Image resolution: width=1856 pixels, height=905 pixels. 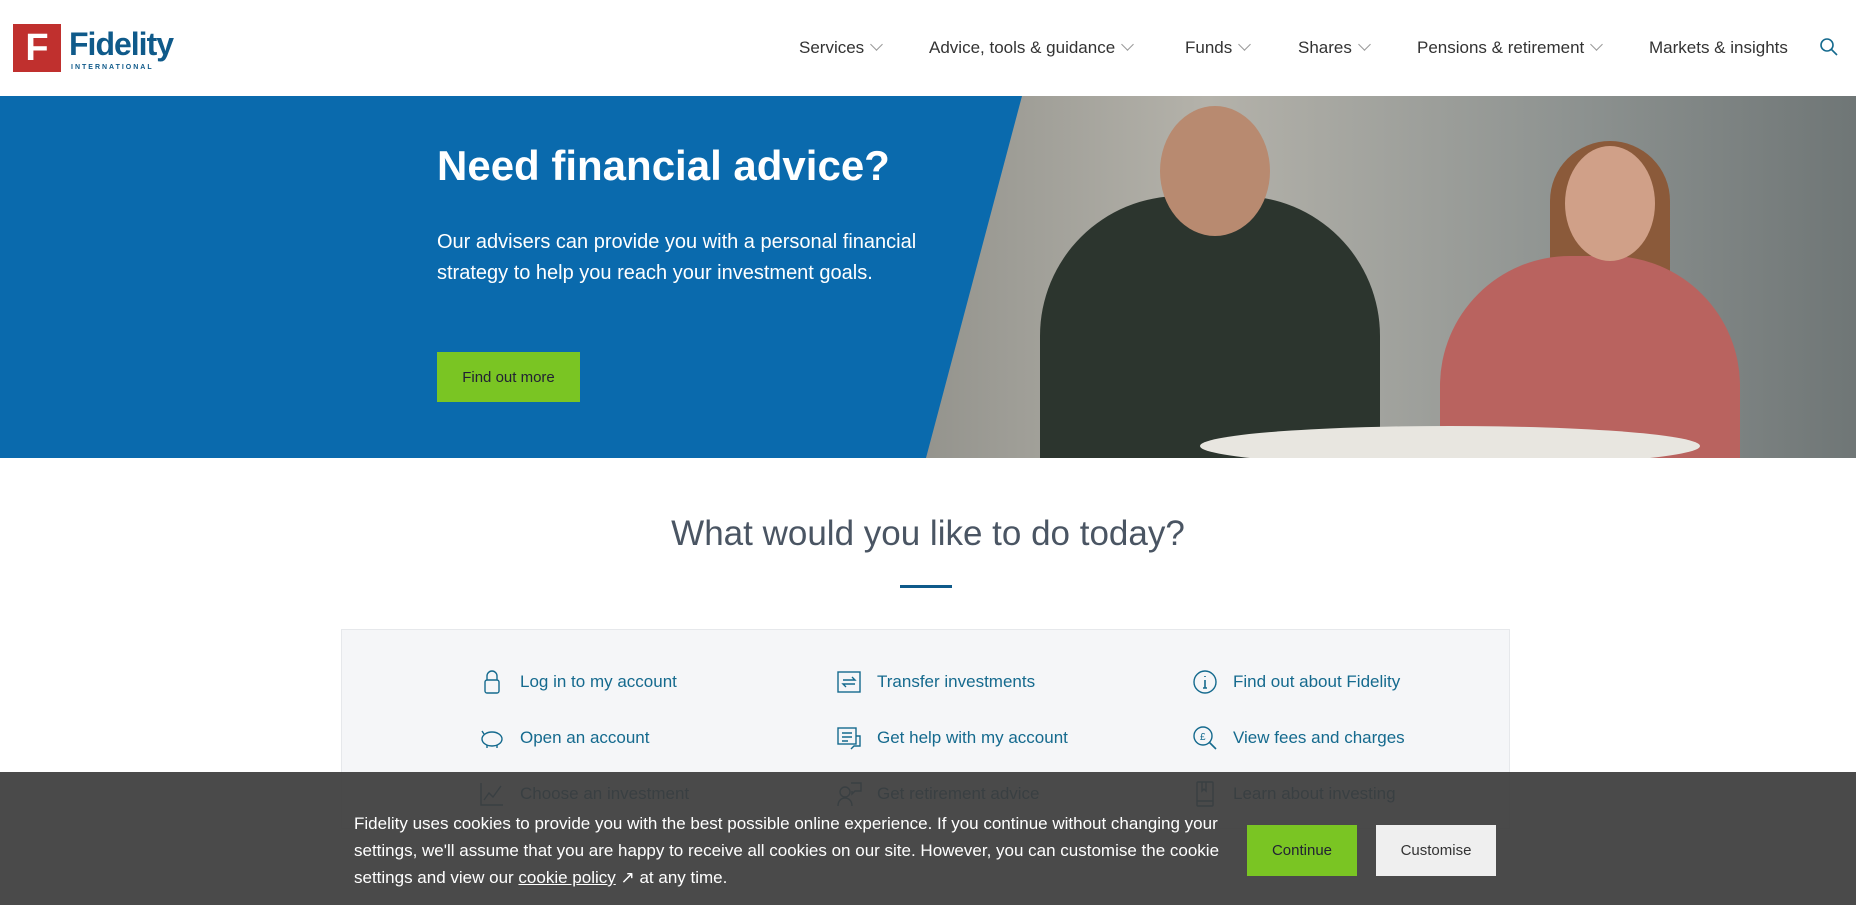 I want to click on task-link: £ View fees and charges, so click(x=1298, y=738).